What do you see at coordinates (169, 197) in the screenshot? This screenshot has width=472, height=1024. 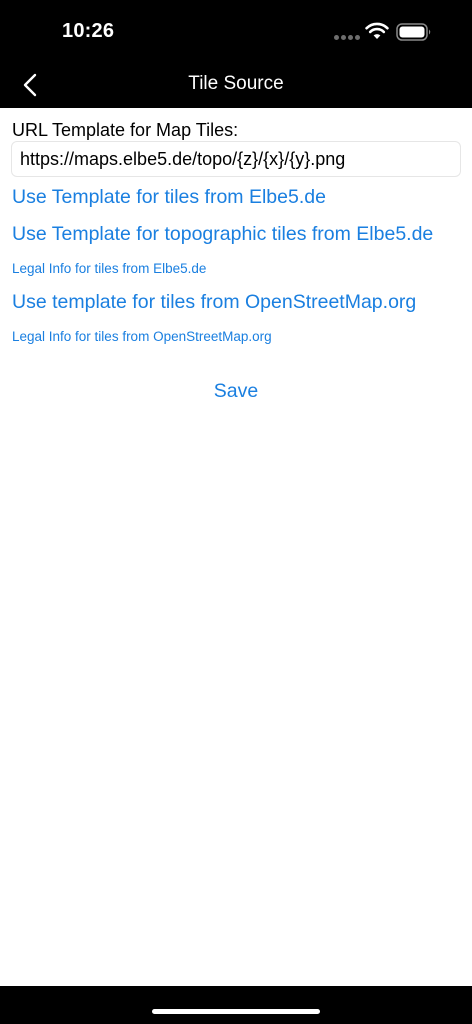 I see `use-elbe5-template-link: Use Template for tiles from Elbe5.de` at bounding box center [169, 197].